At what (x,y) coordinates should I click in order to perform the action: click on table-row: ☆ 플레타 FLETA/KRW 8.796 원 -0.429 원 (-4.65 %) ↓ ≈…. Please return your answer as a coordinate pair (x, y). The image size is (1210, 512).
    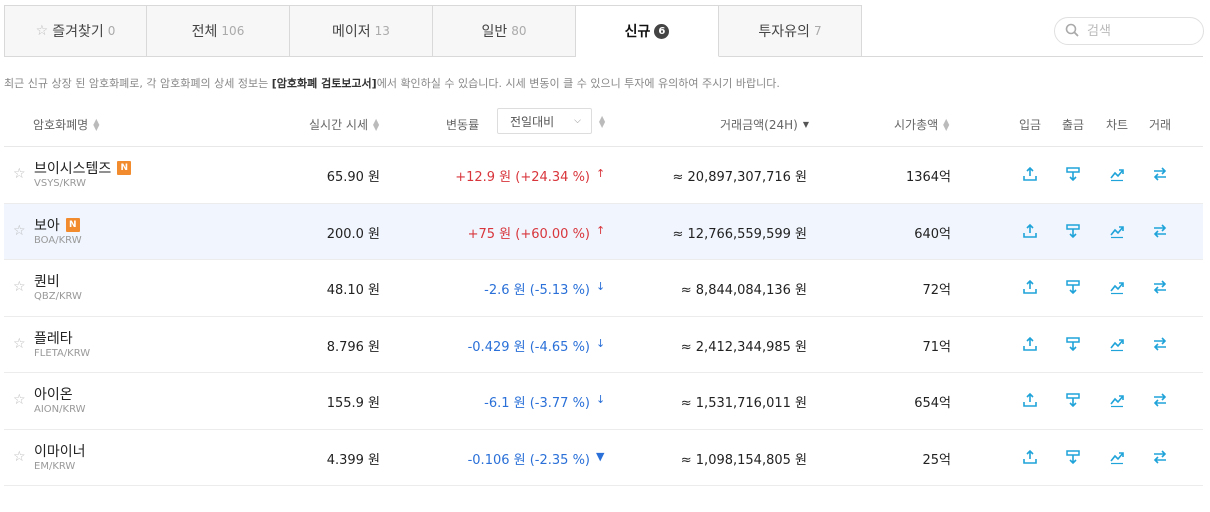
    Looking at the image, I should click on (603, 345).